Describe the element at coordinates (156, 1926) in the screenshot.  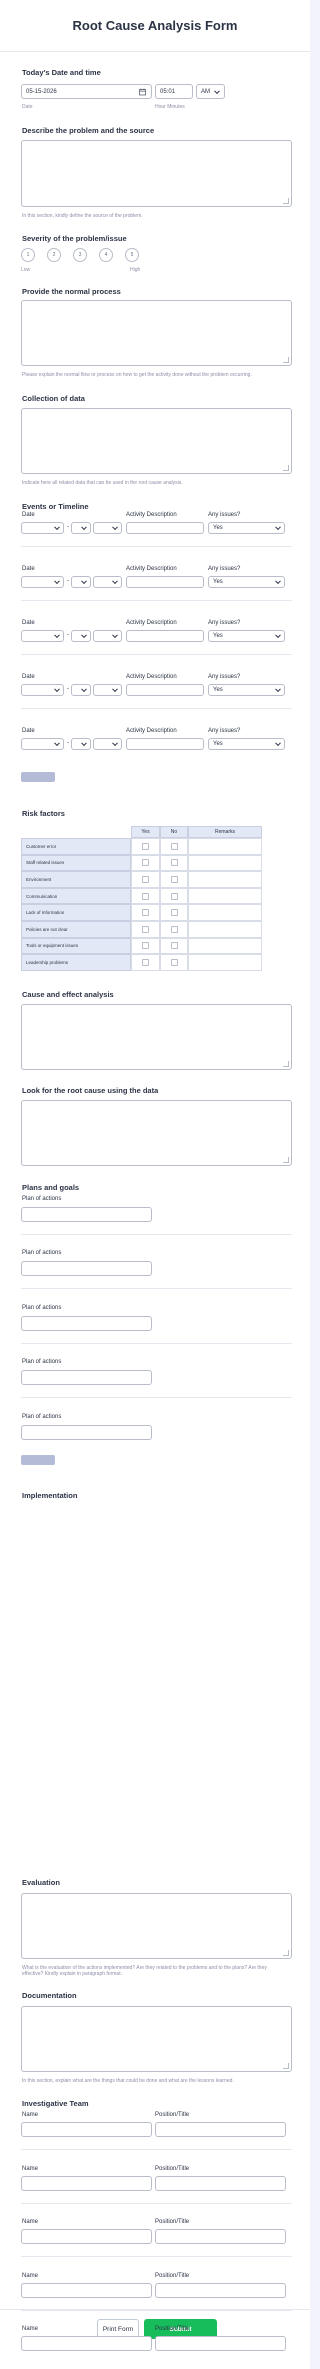
I see `evaluation-textarea` at that location.